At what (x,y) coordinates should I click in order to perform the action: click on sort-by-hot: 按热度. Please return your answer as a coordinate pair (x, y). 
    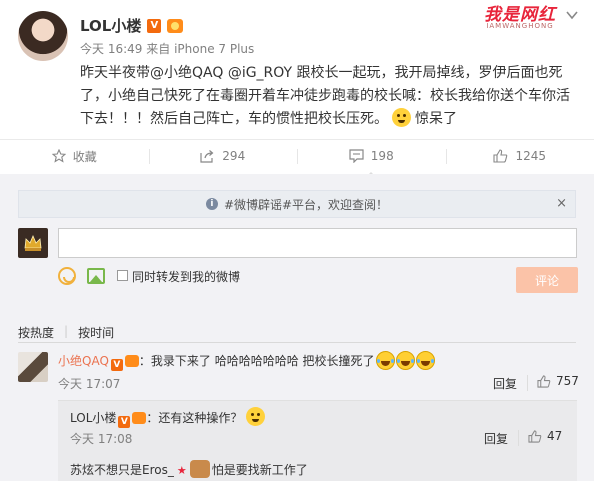
    Looking at the image, I should click on (36, 332).